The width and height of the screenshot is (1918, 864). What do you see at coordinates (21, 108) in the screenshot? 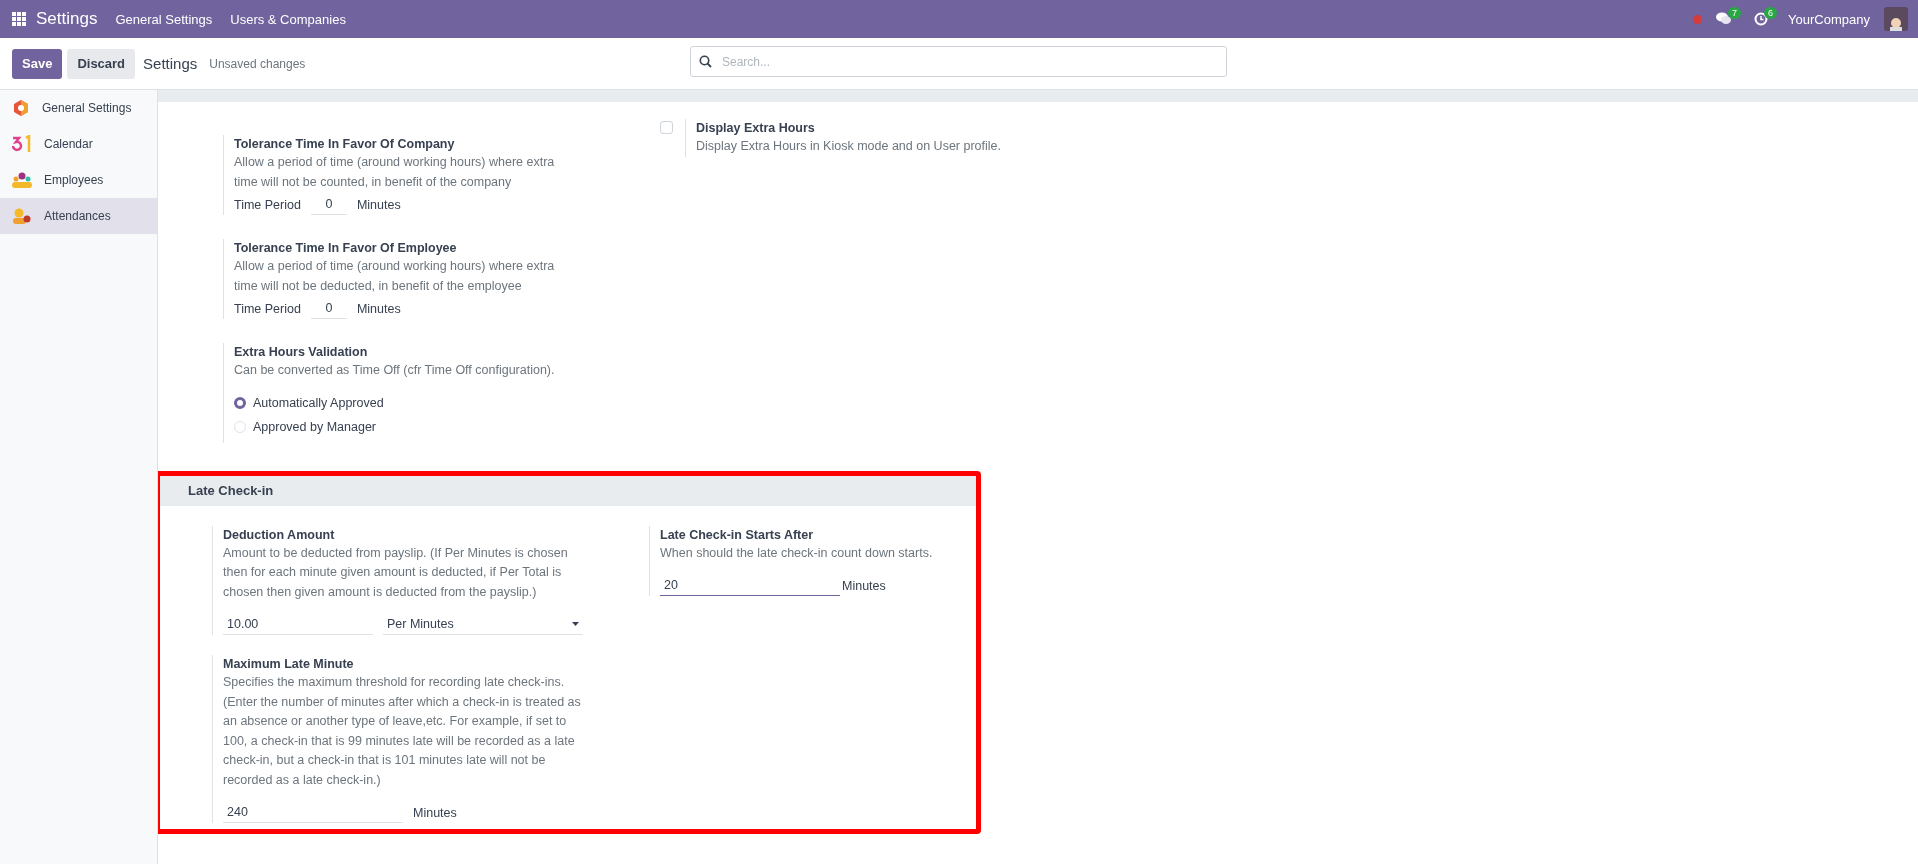
I see `hexagon-icon` at bounding box center [21, 108].